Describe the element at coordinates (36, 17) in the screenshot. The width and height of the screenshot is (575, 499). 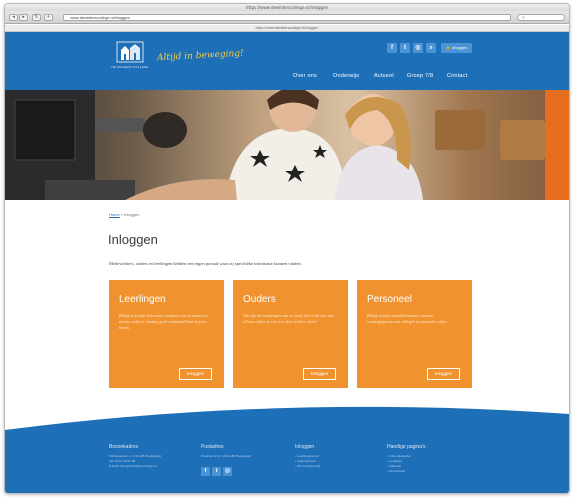
I see `reload-icon: ↻` at that location.